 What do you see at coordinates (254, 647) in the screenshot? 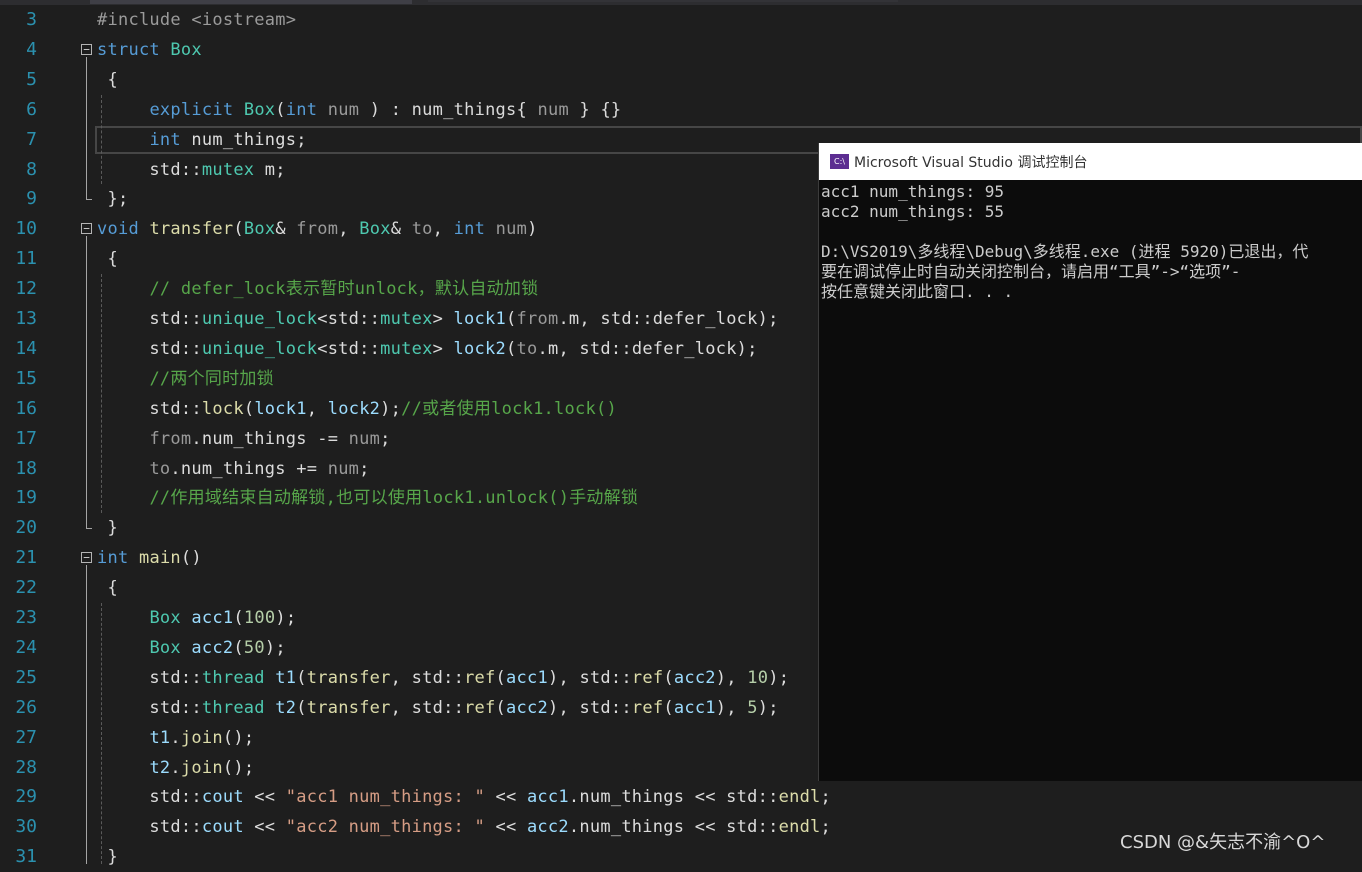
I see `code-token: 50` at bounding box center [254, 647].